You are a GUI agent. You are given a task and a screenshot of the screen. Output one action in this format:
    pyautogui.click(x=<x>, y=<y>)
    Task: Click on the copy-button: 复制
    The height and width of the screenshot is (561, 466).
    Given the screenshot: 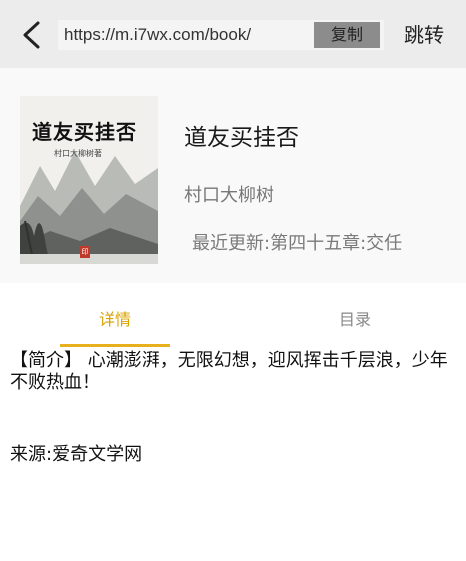 What is the action you would take?
    pyautogui.click(x=347, y=35)
    